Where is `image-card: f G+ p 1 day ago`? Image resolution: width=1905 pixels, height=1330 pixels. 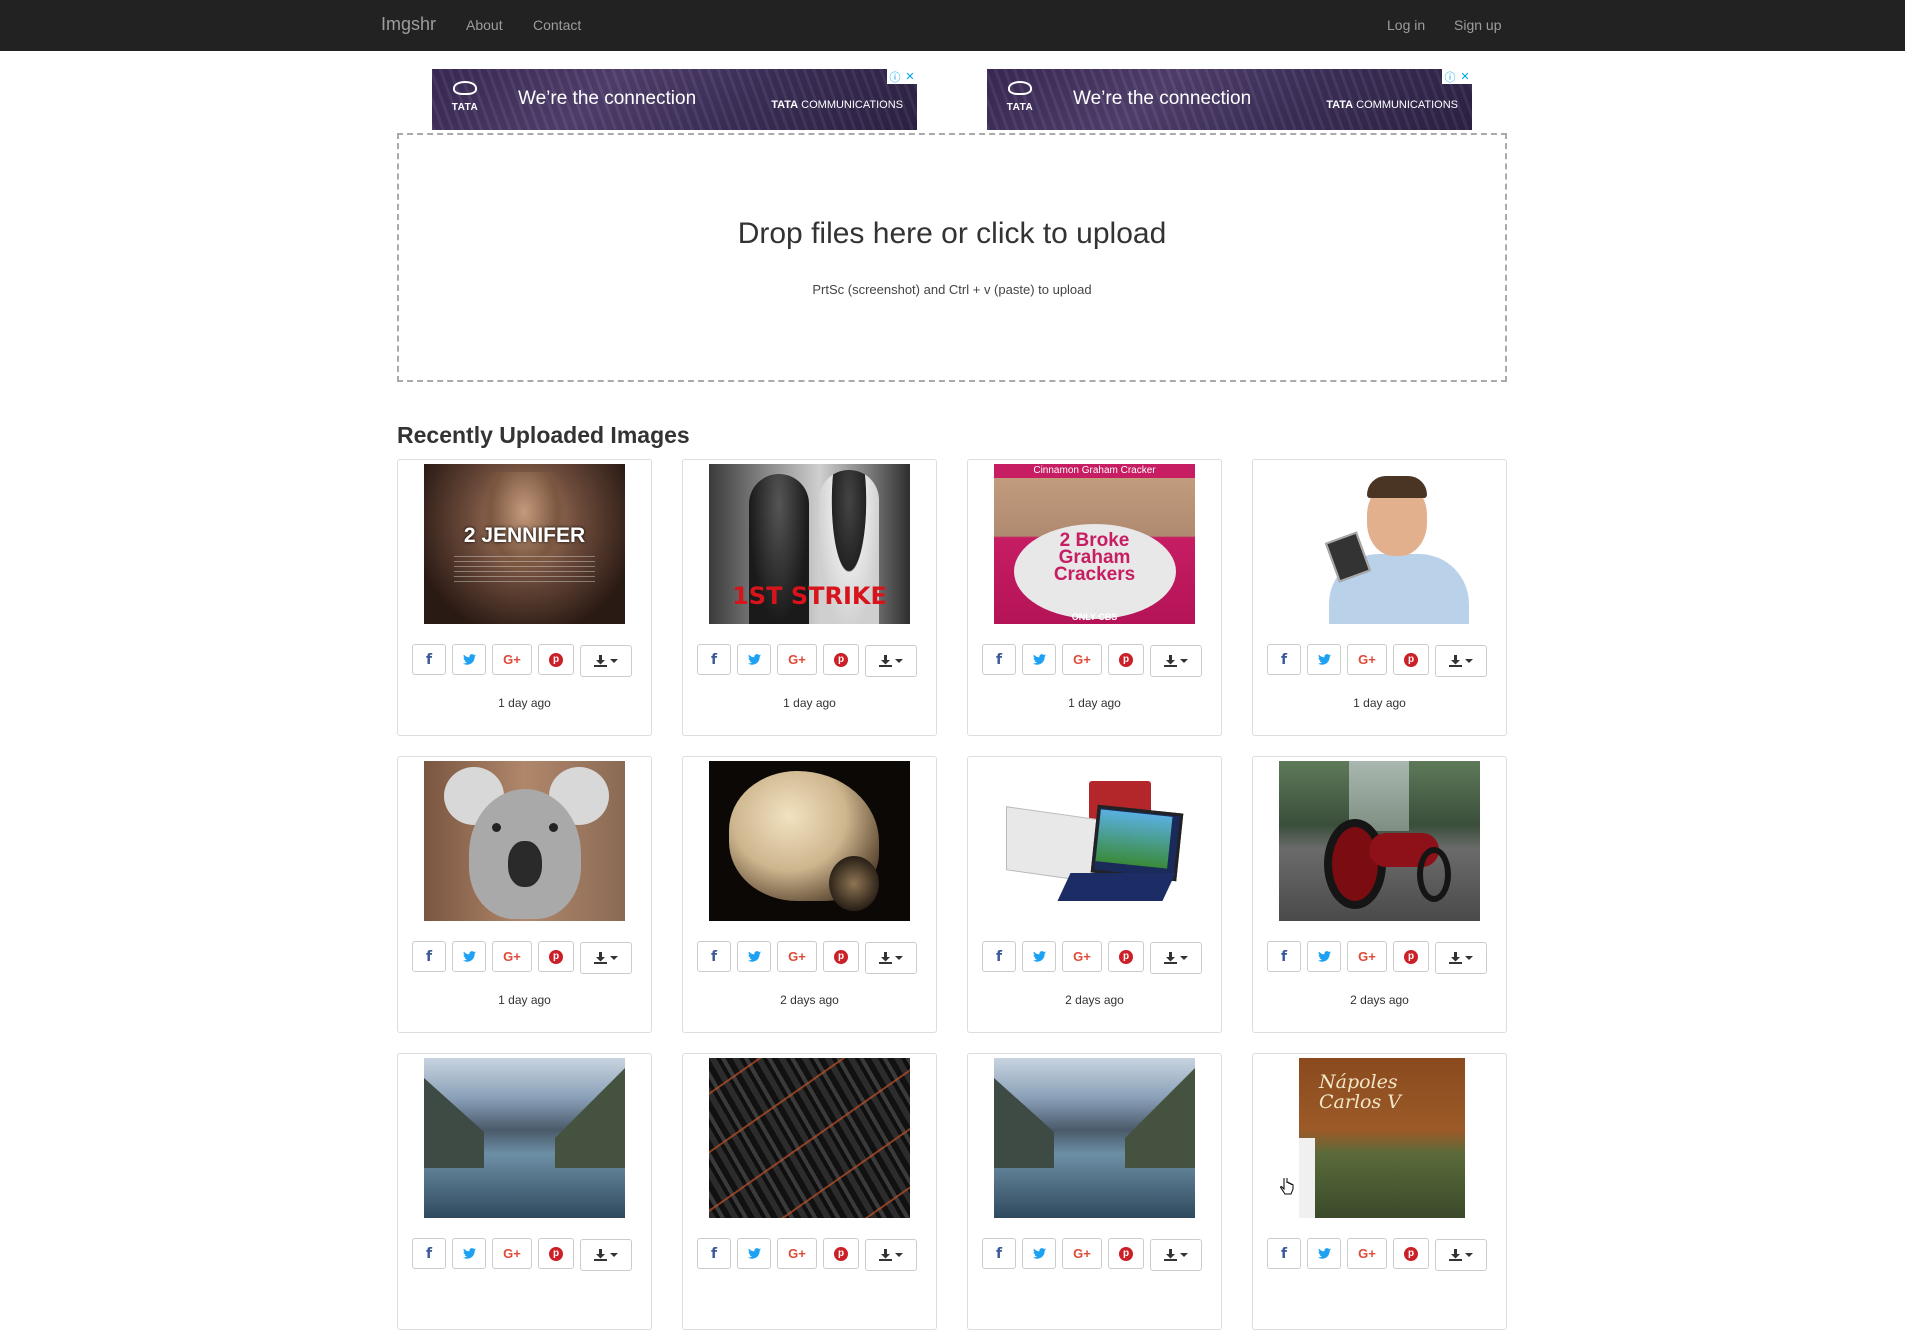 image-card: f G+ p 1 day ago is located at coordinates (1379, 597).